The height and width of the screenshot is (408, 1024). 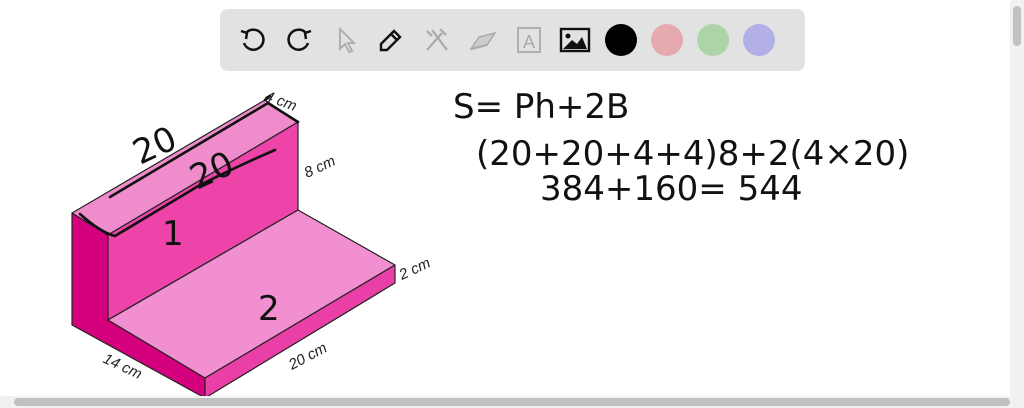 I want to click on horizontal-scroll-thumb, so click(x=512, y=402).